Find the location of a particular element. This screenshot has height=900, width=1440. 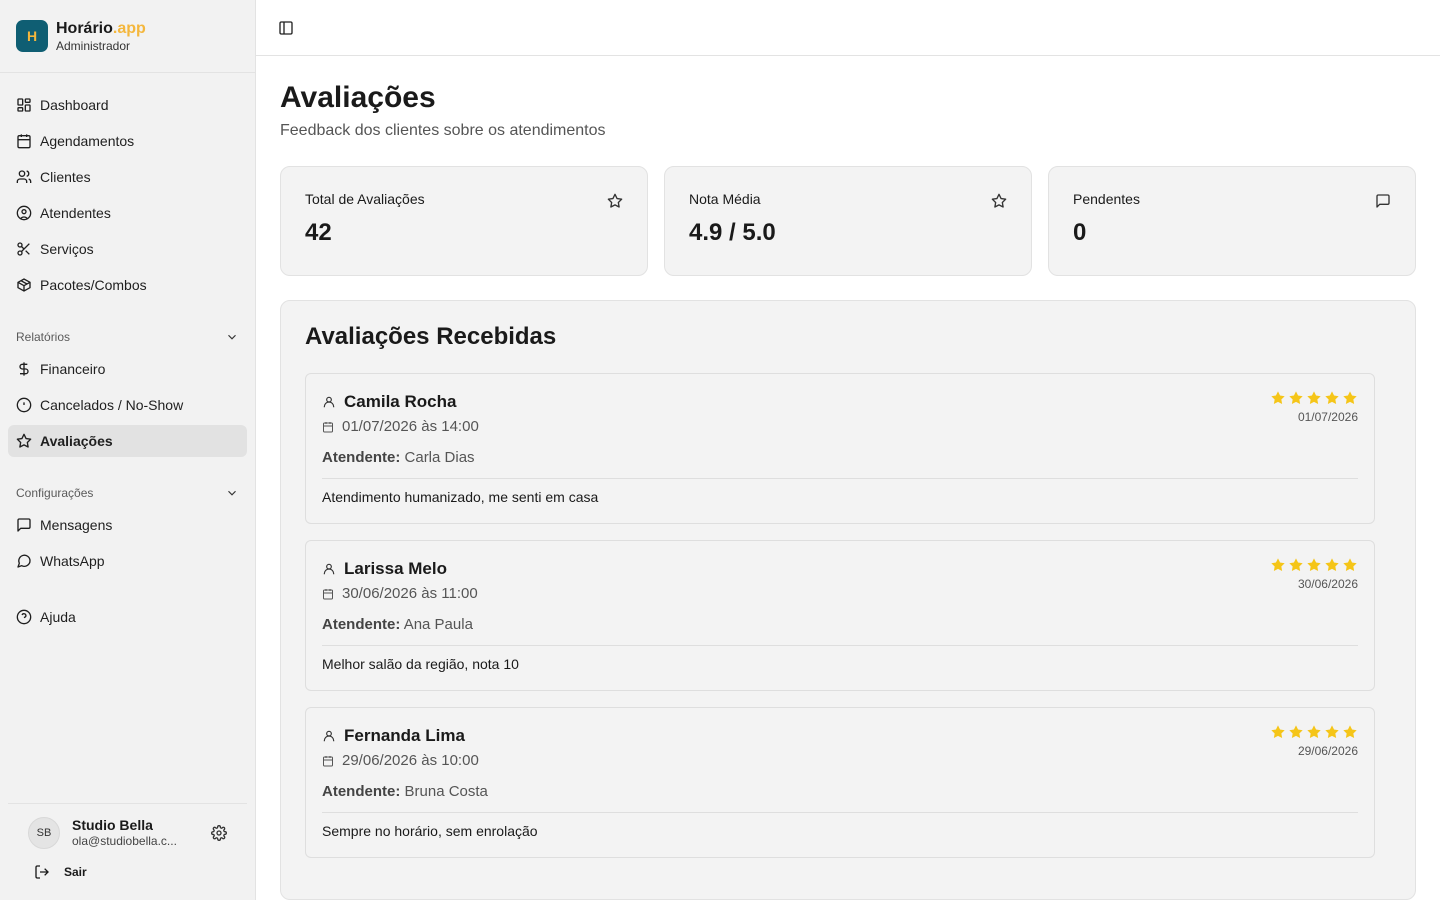

user-name: Studio Bella is located at coordinates (112, 825).